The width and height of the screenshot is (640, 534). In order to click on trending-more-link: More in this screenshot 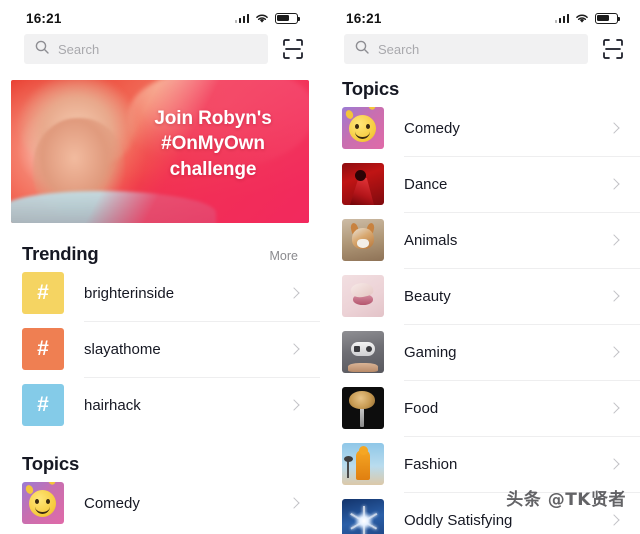, I will do `click(284, 256)`.